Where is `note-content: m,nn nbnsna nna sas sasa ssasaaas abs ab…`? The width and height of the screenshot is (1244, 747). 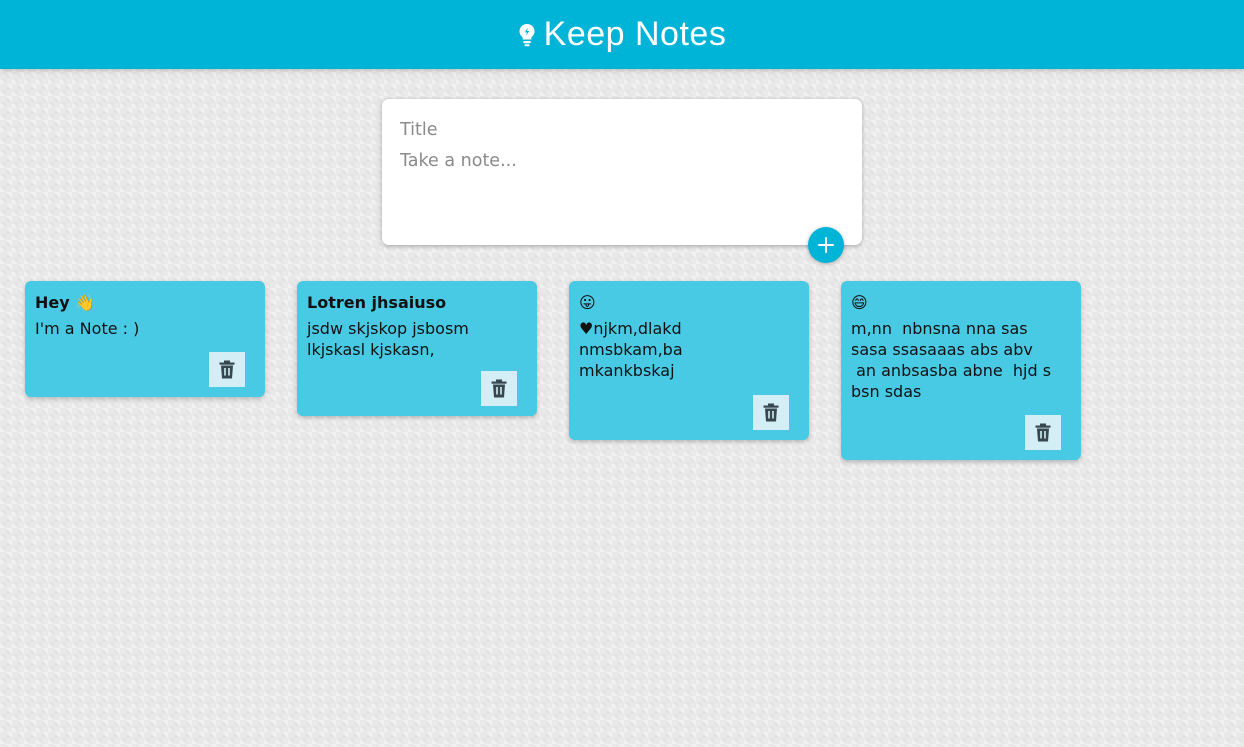 note-content: m,nn nbnsna nna sas sasa ssasaaas abs ab… is located at coordinates (951, 360).